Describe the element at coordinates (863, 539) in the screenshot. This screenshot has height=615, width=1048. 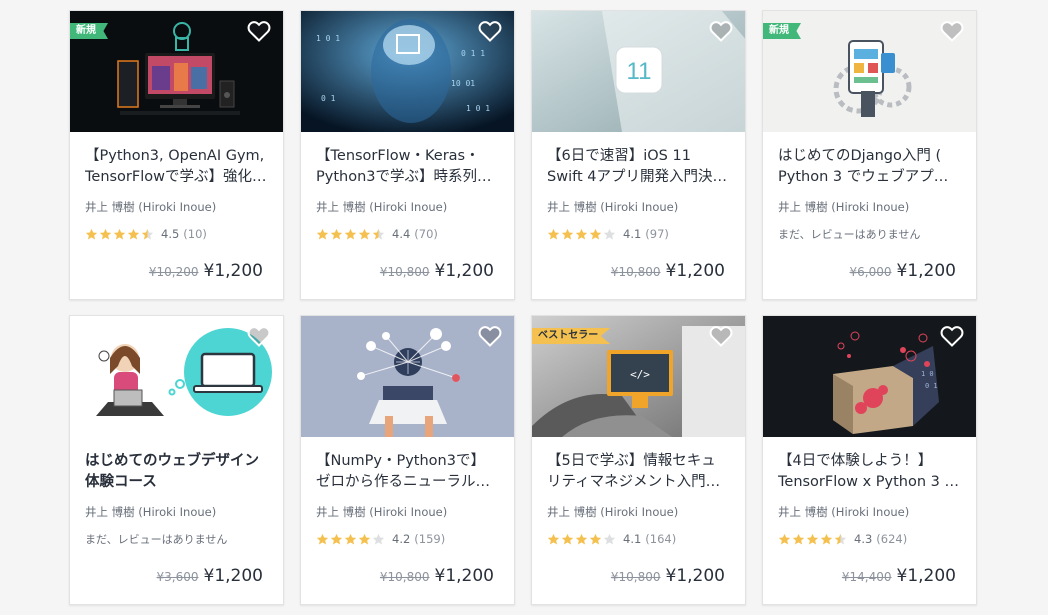
I see `rating-value: 4.3` at that location.